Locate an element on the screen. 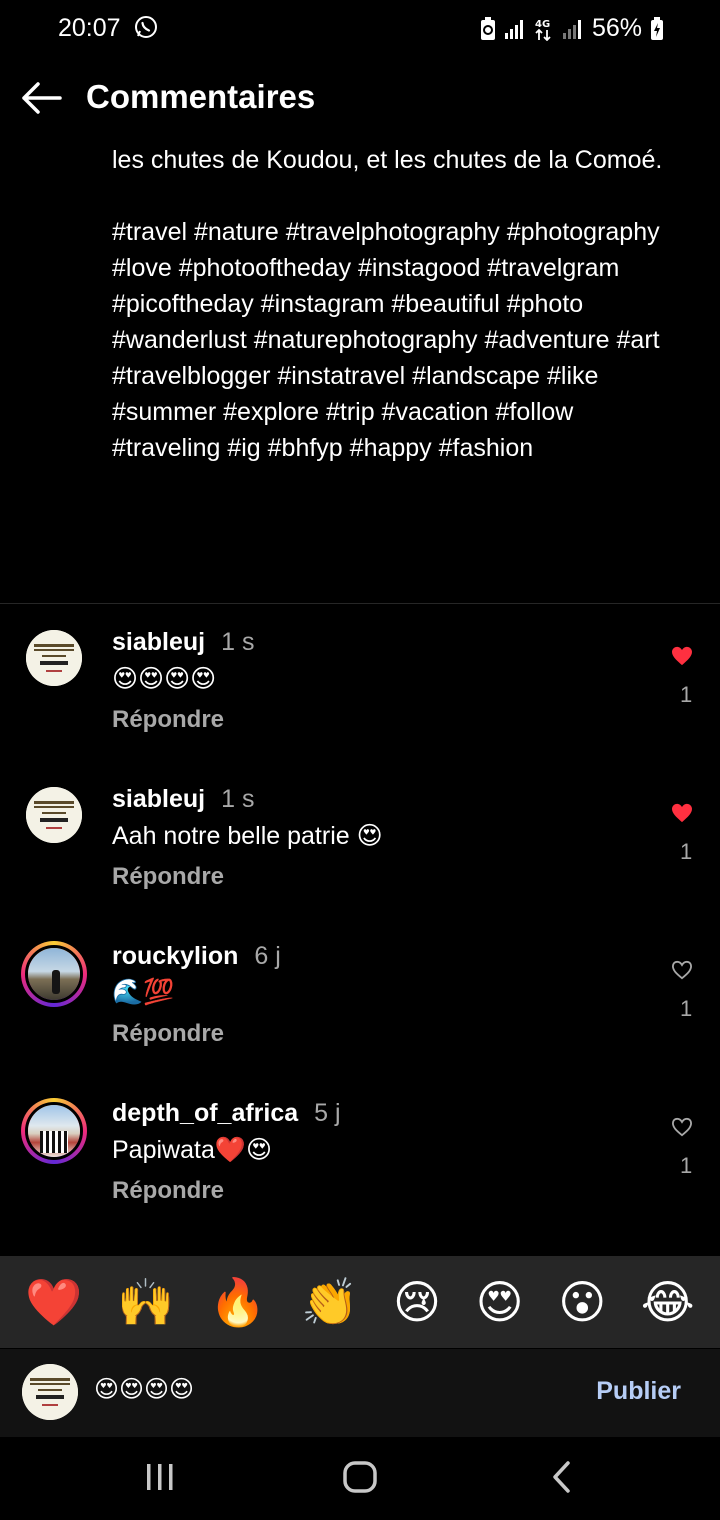 Image resolution: width=720 pixels, height=1520 pixels. svg-text: 4G is located at coordinates (542, 24).